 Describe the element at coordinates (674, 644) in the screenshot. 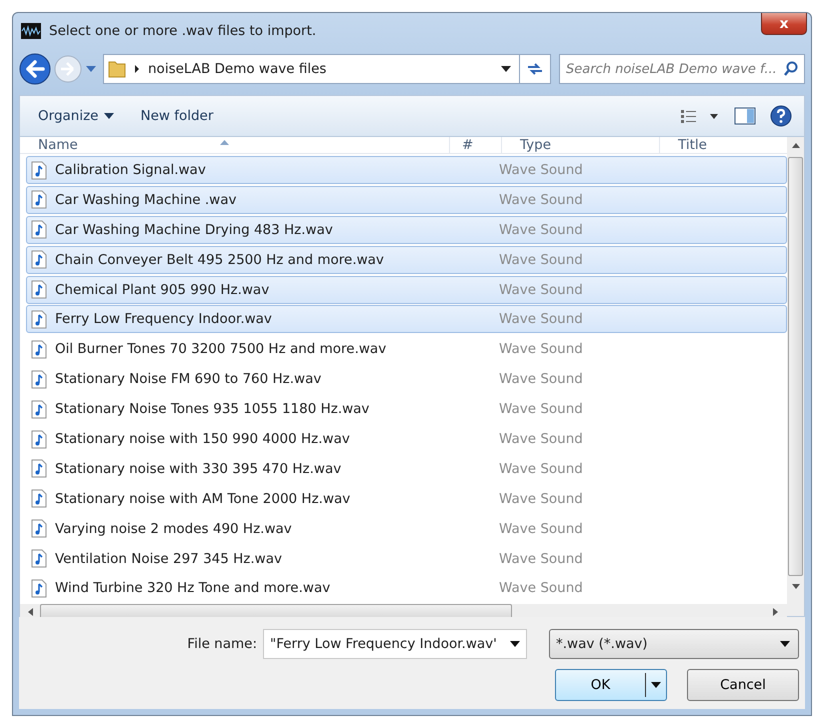

I see `file-type-dropdown: *.wav (*.wav)` at that location.